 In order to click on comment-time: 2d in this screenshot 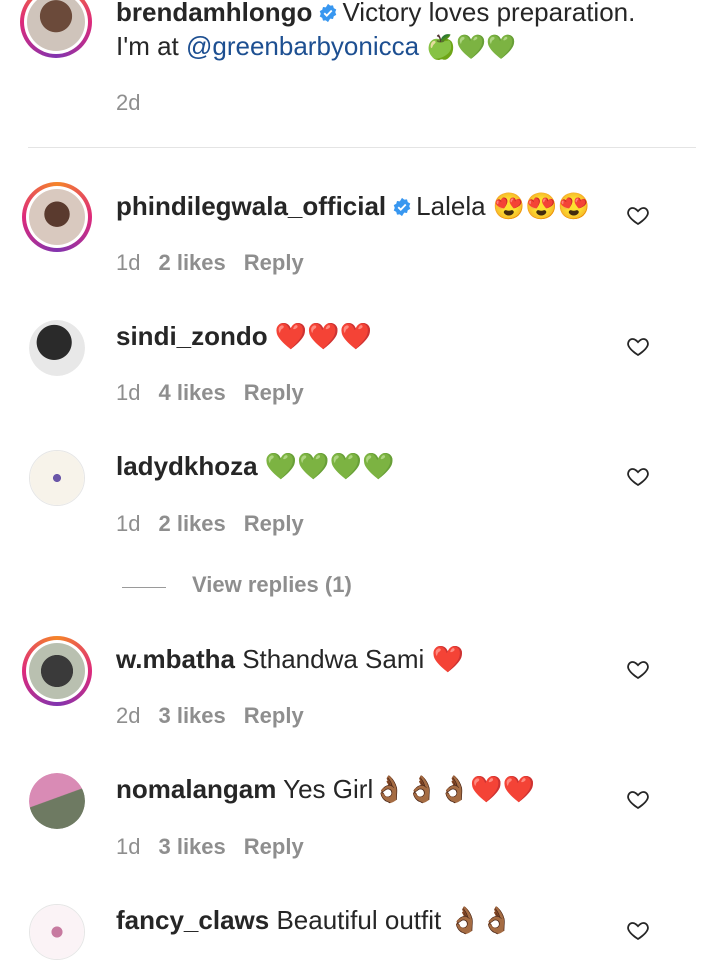, I will do `click(128, 715)`.